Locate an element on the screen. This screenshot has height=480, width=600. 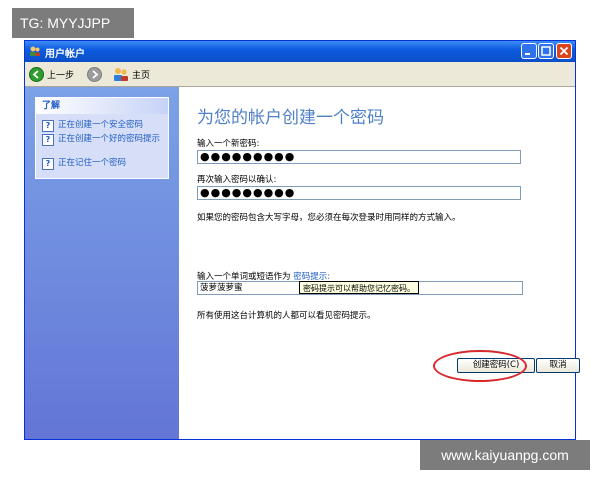
learn-item-label: 正在创建一个好的密码提示 is located at coordinates (109, 139).